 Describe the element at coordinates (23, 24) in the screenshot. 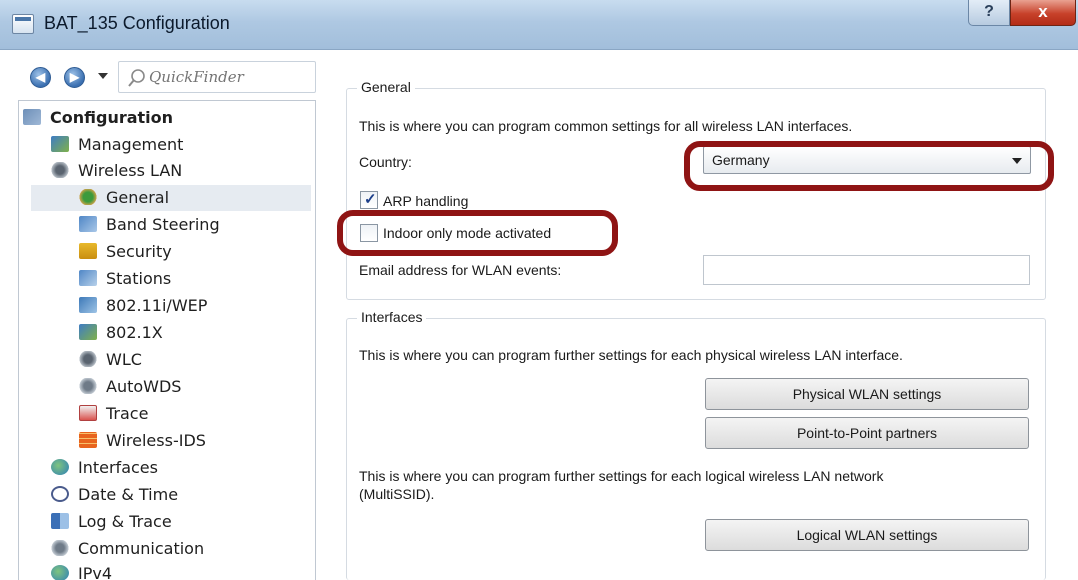

I see `app-window-icon` at that location.